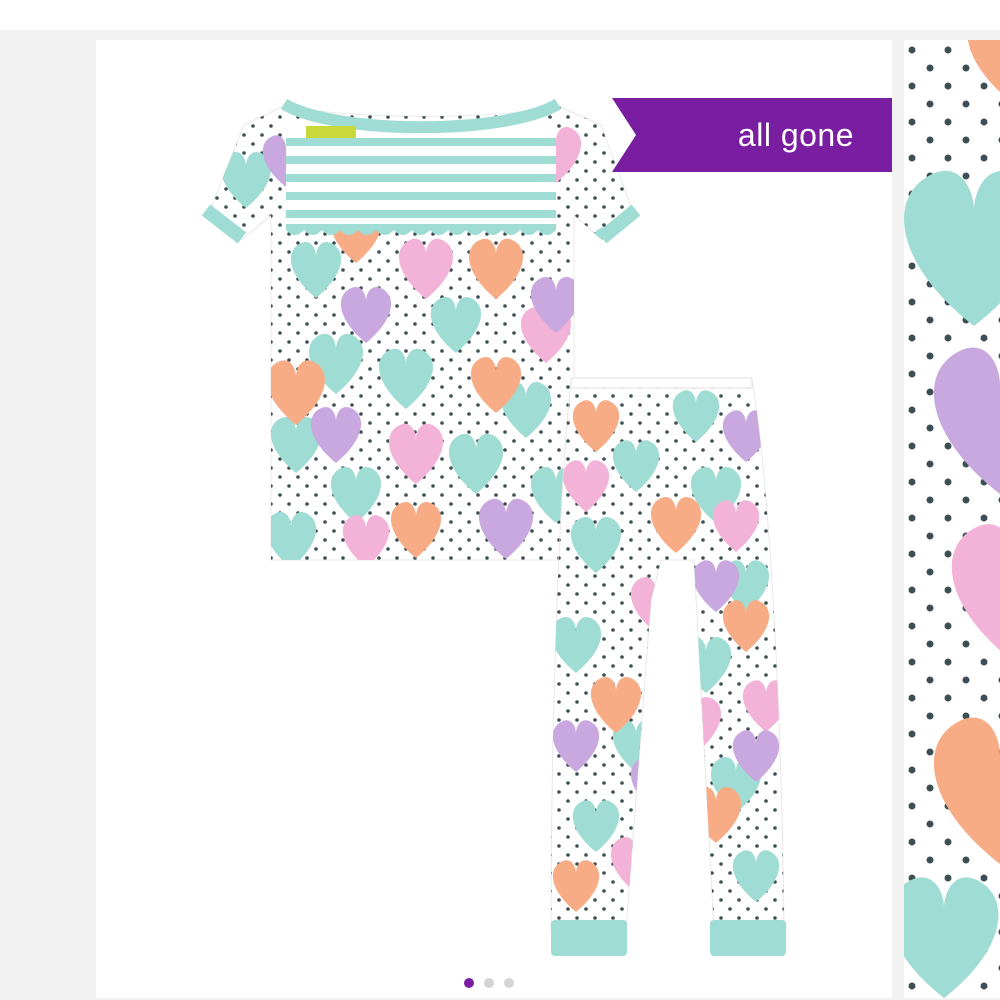 The width and height of the screenshot is (1000, 1000). What do you see at coordinates (668, 666) in the screenshot?
I see `pajama-pants` at bounding box center [668, 666].